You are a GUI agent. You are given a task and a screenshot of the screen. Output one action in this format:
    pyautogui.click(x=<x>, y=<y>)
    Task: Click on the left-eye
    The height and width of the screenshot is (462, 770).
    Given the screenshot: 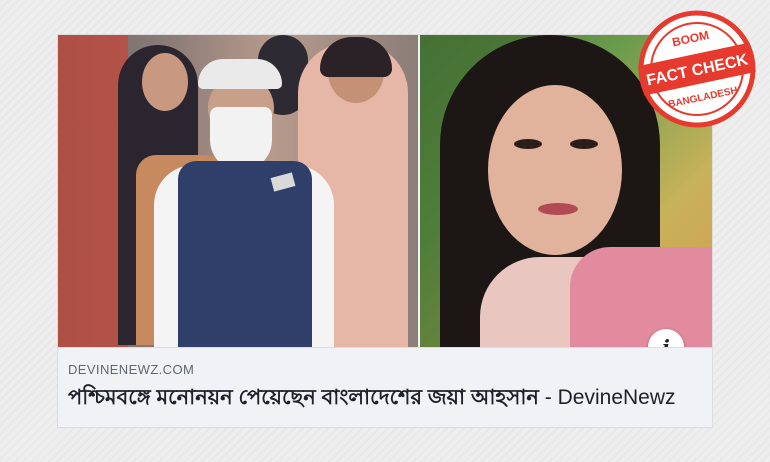 What is the action you would take?
    pyautogui.click(x=528, y=144)
    